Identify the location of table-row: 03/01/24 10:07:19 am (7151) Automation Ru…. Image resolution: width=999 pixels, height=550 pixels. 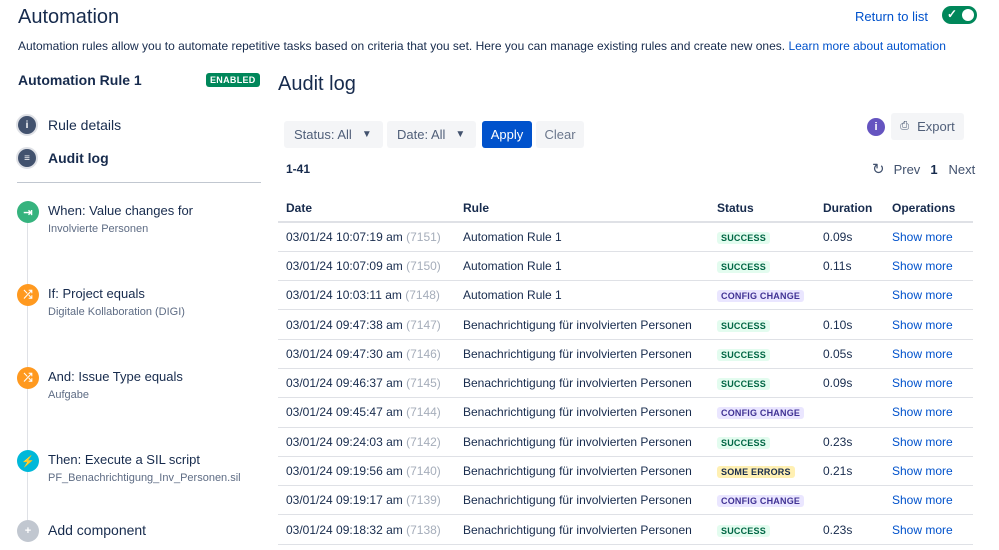
(625, 237).